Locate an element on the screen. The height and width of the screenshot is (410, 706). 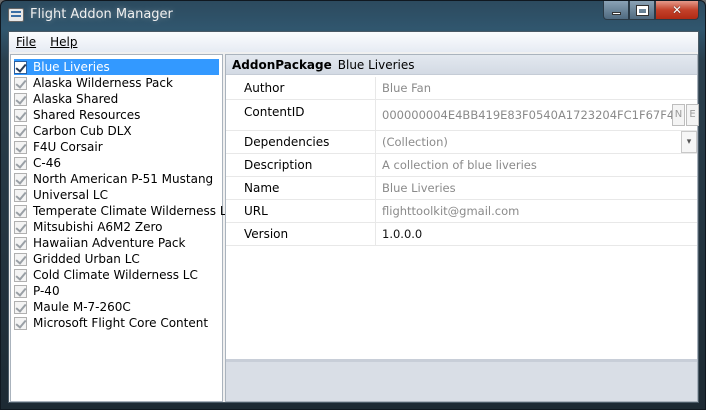
maximize-icon is located at coordinates (642, 10).